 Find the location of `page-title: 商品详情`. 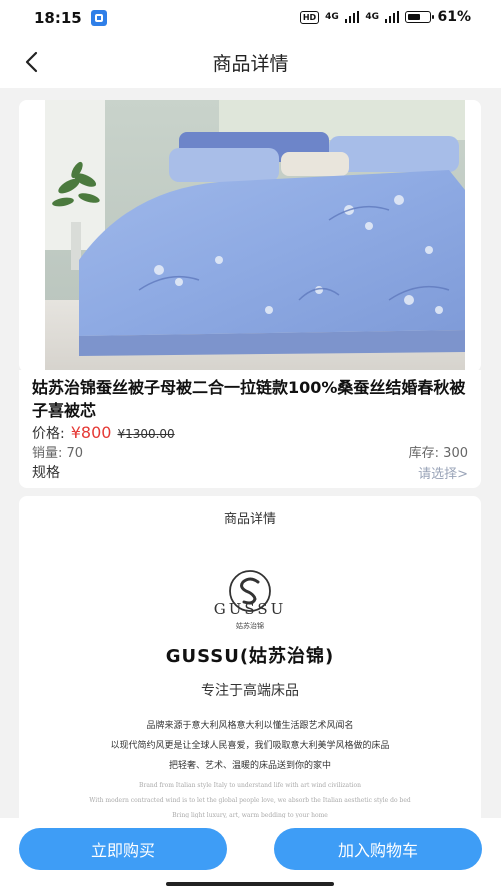

page-title: 商品详情 is located at coordinates (250, 64).